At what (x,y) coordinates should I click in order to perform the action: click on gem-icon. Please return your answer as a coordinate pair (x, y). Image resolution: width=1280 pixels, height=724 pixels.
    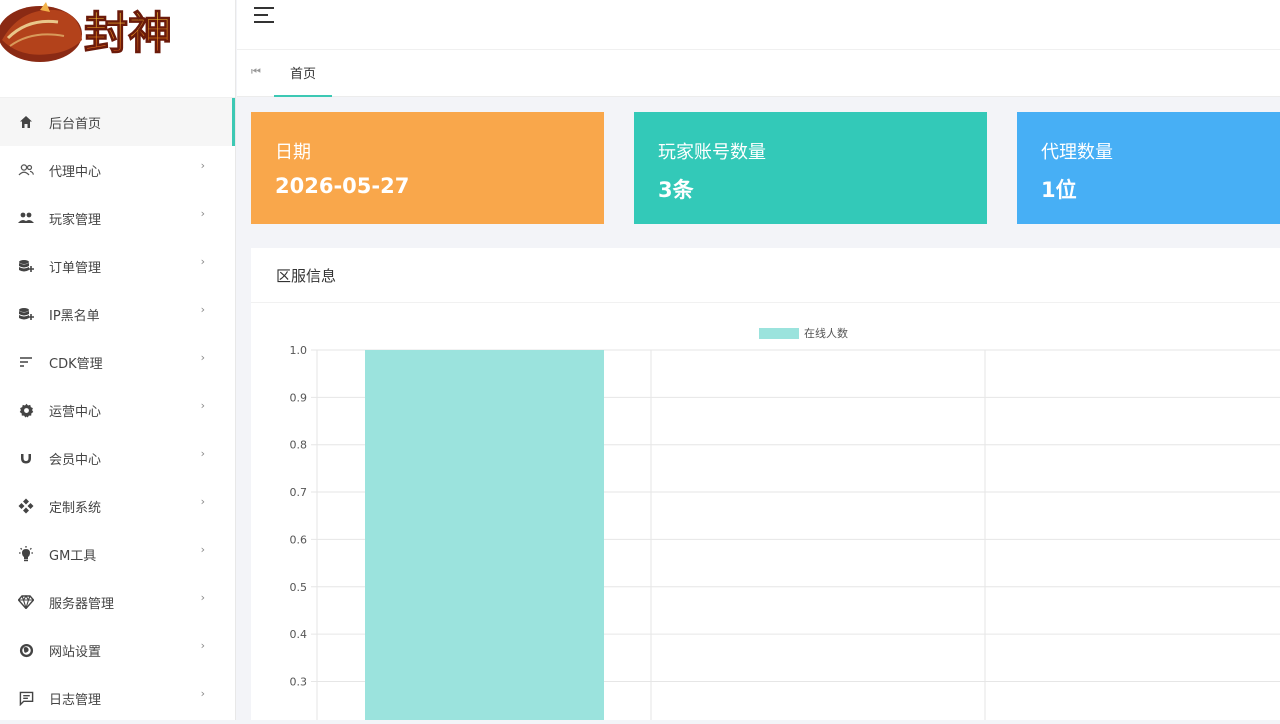
    Looking at the image, I should click on (26, 602).